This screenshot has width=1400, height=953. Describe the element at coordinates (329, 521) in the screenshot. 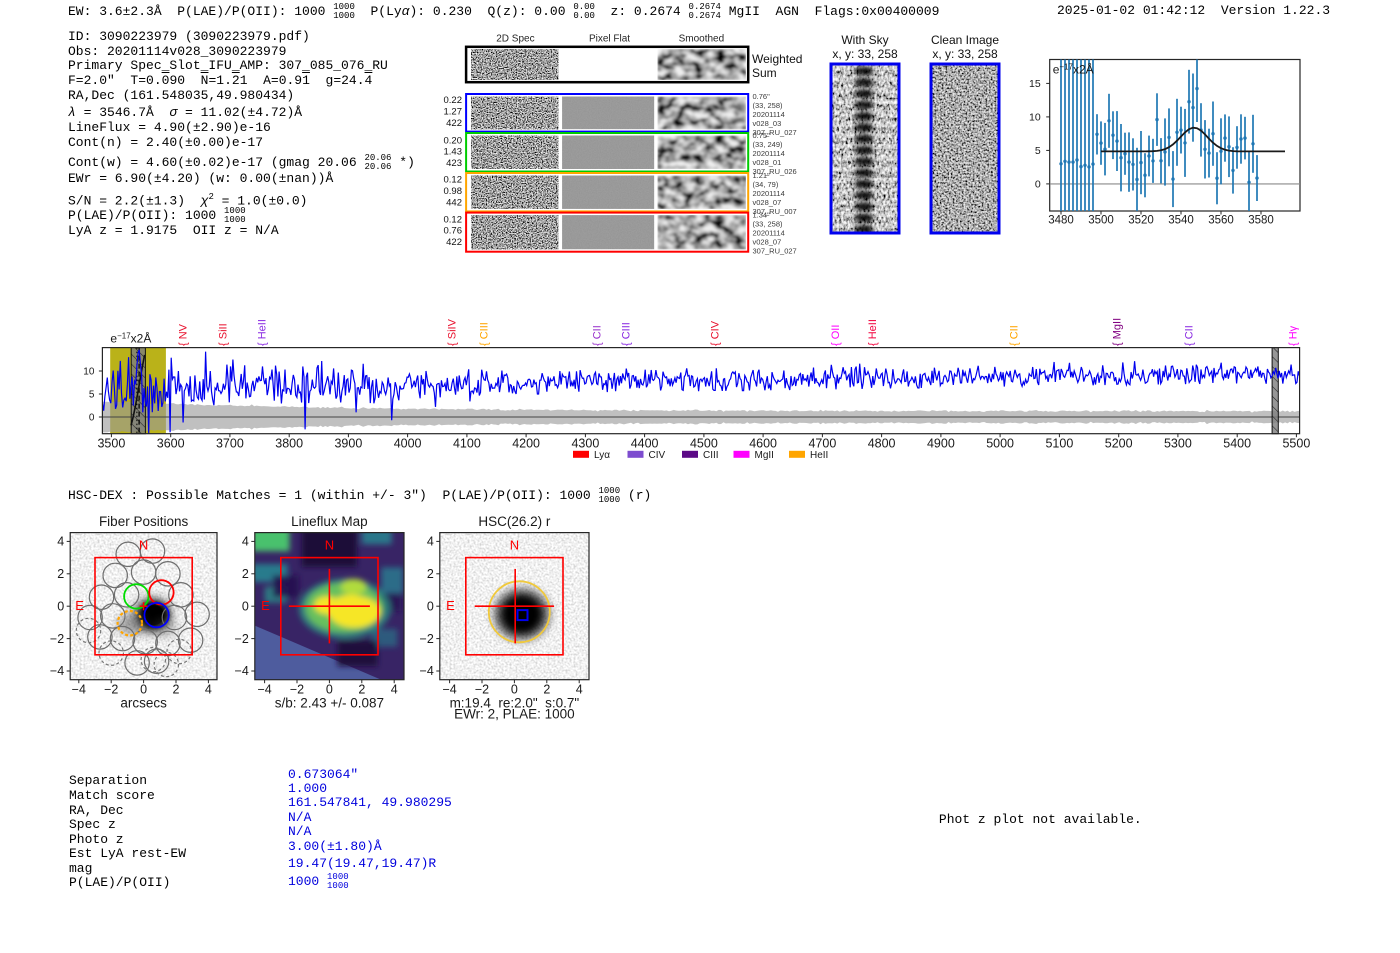

I see `svg-text: Lineflux Map` at that location.